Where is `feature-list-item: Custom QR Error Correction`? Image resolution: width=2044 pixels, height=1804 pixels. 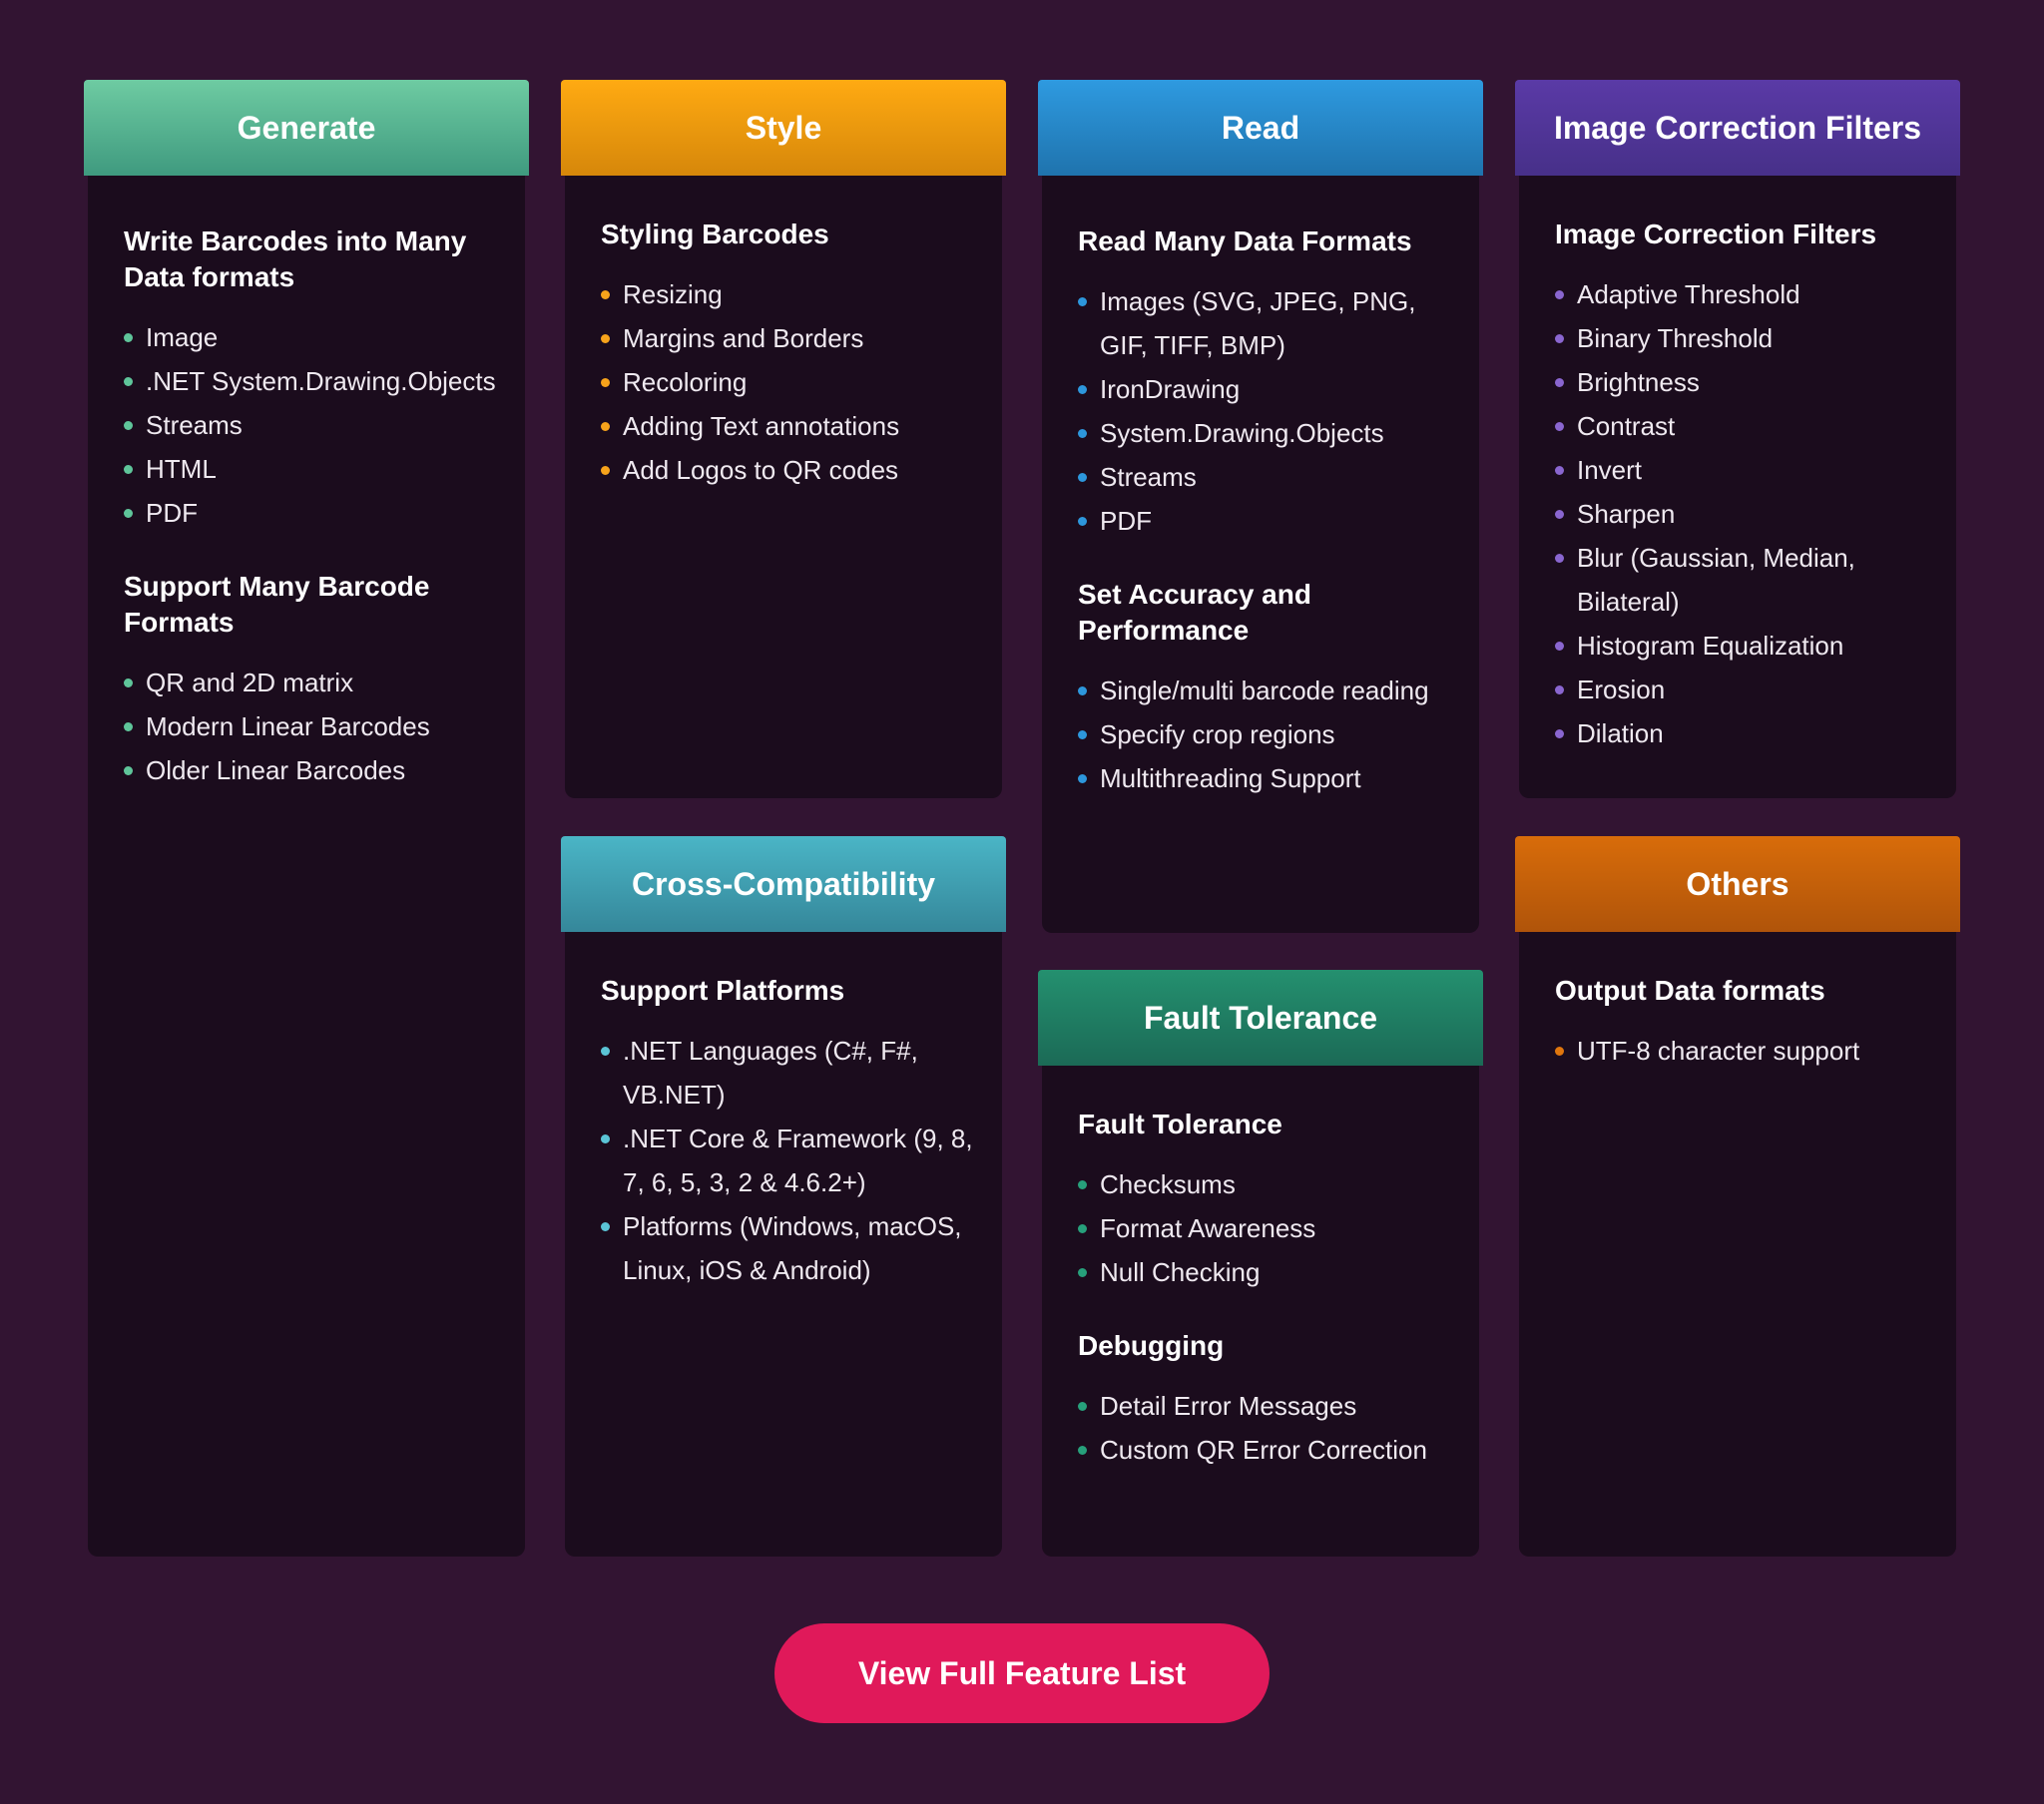 feature-list-item: Custom QR Error Correction is located at coordinates (1264, 1450).